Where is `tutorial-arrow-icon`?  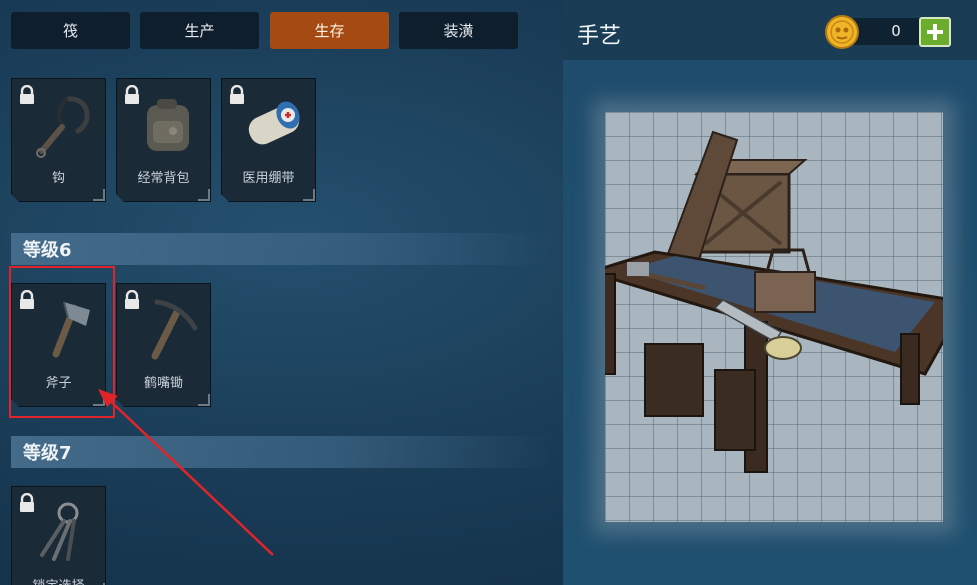
tutorial-arrow-icon is located at coordinates (186, 472).